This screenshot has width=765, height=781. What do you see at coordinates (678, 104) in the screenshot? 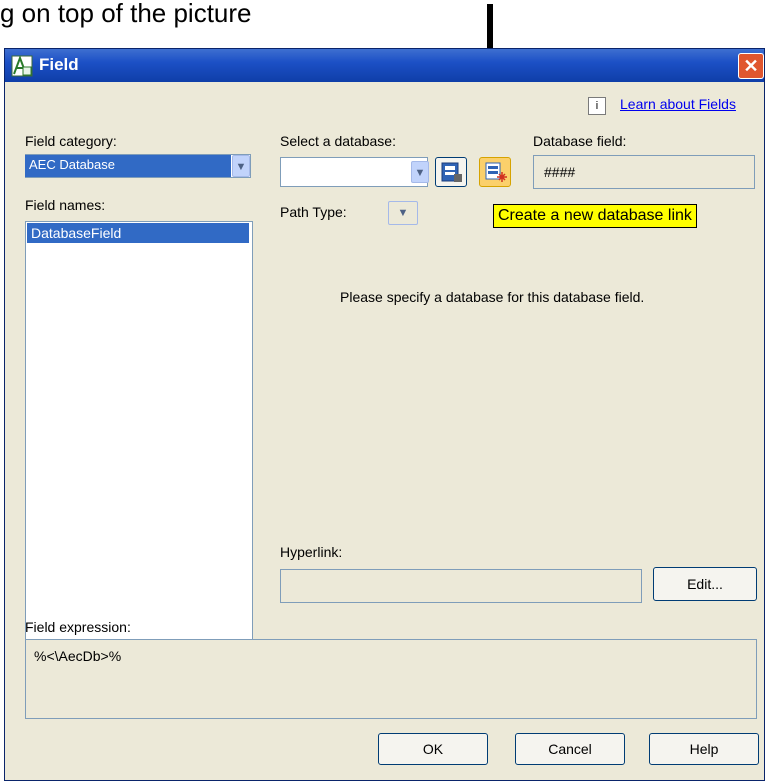
I see `learn-about-fields-link: Learn about Fields` at bounding box center [678, 104].